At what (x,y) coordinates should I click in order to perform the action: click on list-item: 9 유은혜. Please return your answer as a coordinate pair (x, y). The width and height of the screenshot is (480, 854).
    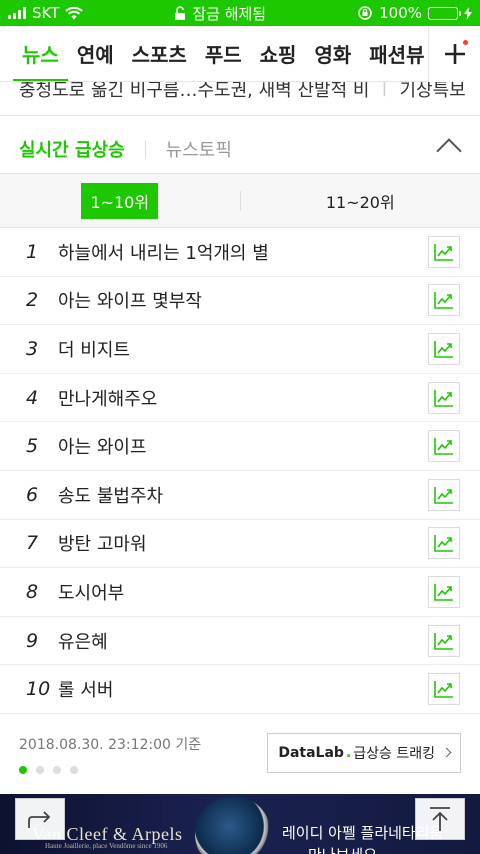
    Looking at the image, I should click on (240, 641).